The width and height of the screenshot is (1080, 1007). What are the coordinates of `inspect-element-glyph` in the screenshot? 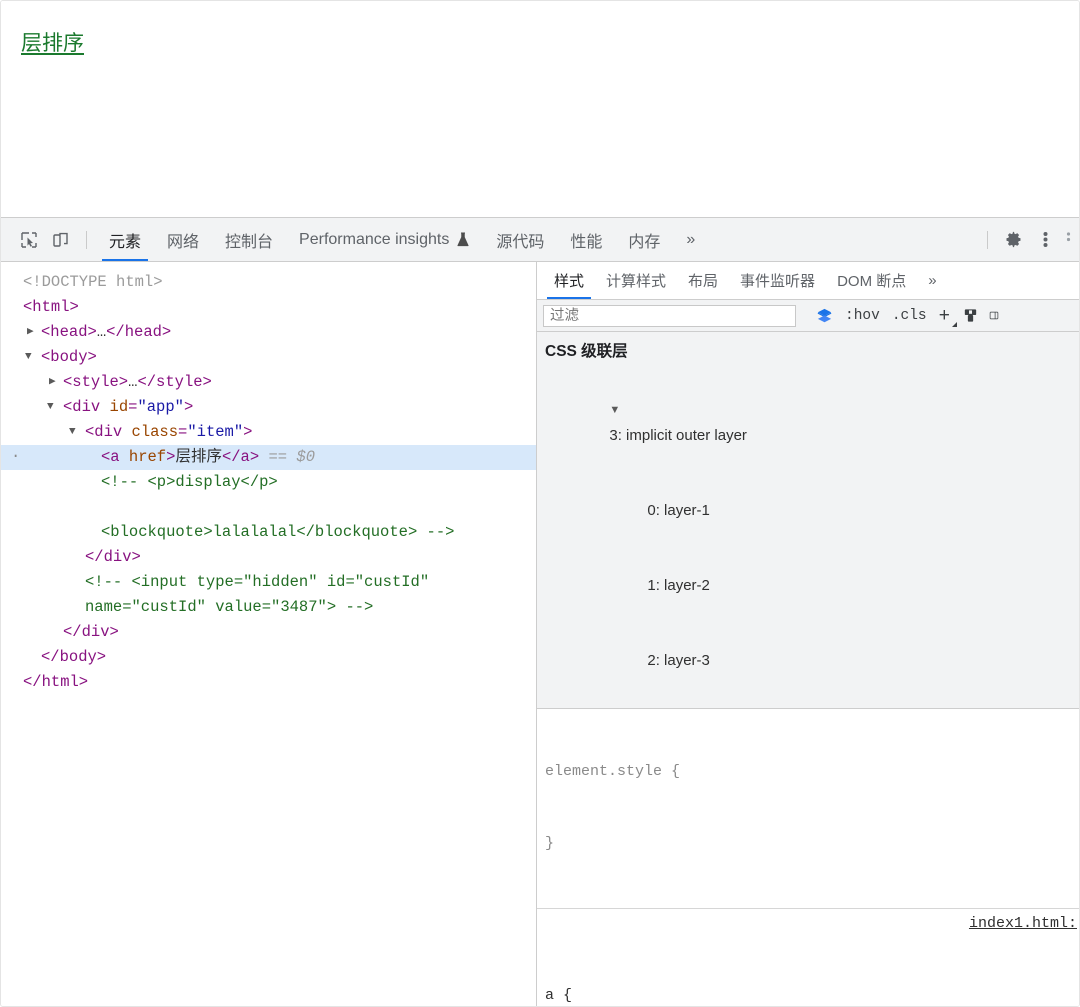 It's located at (29, 239).